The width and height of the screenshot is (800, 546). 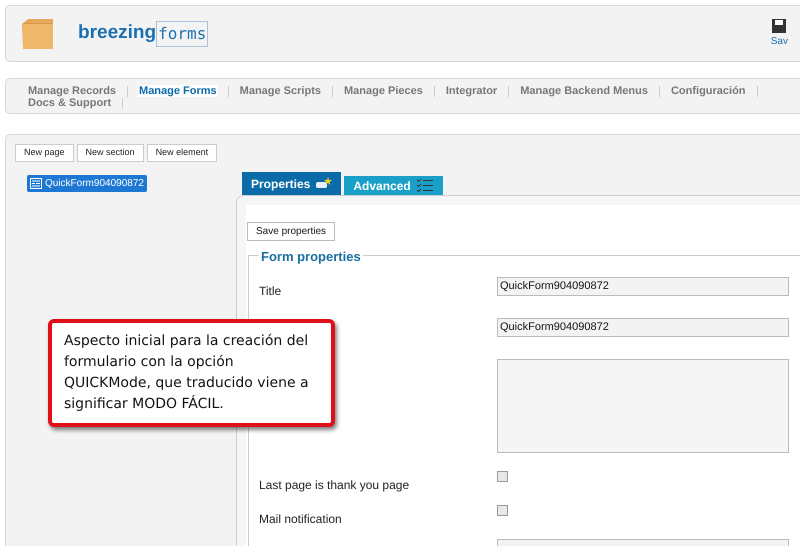 I want to click on checklist-icon, so click(x=425, y=185).